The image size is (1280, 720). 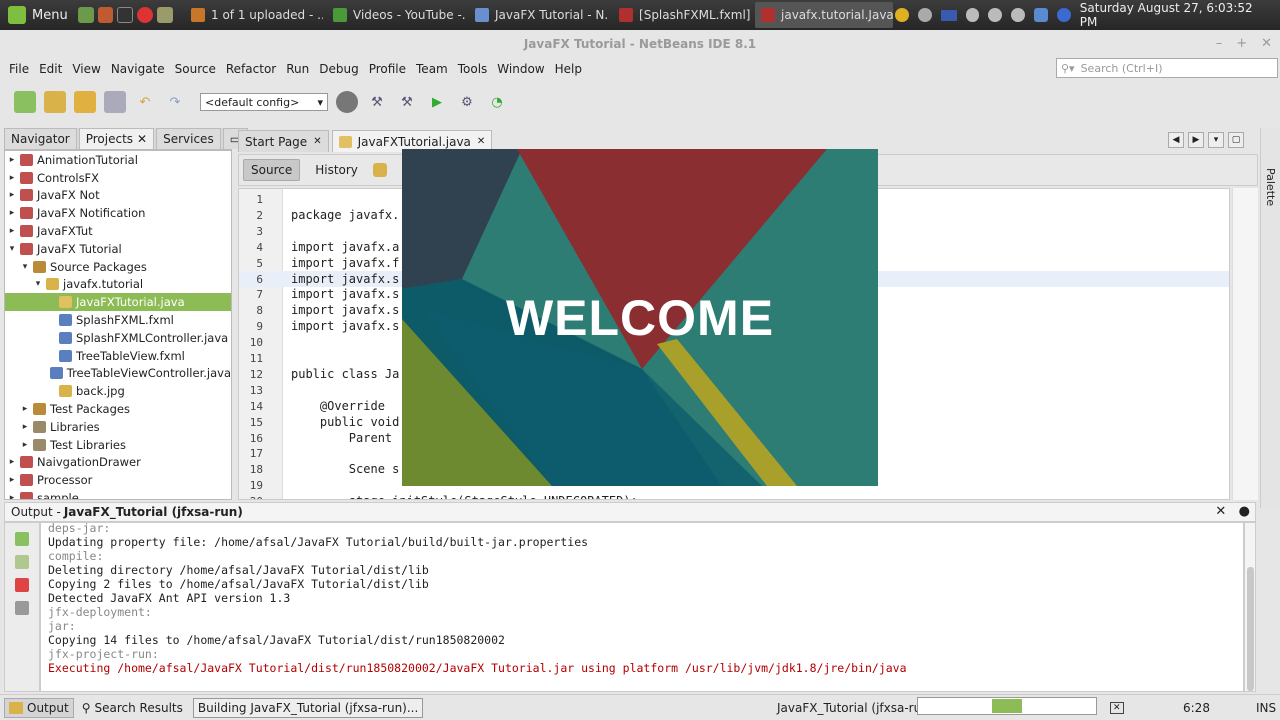 I want to click on clean-build-icon: ⚒, so click(x=407, y=102).